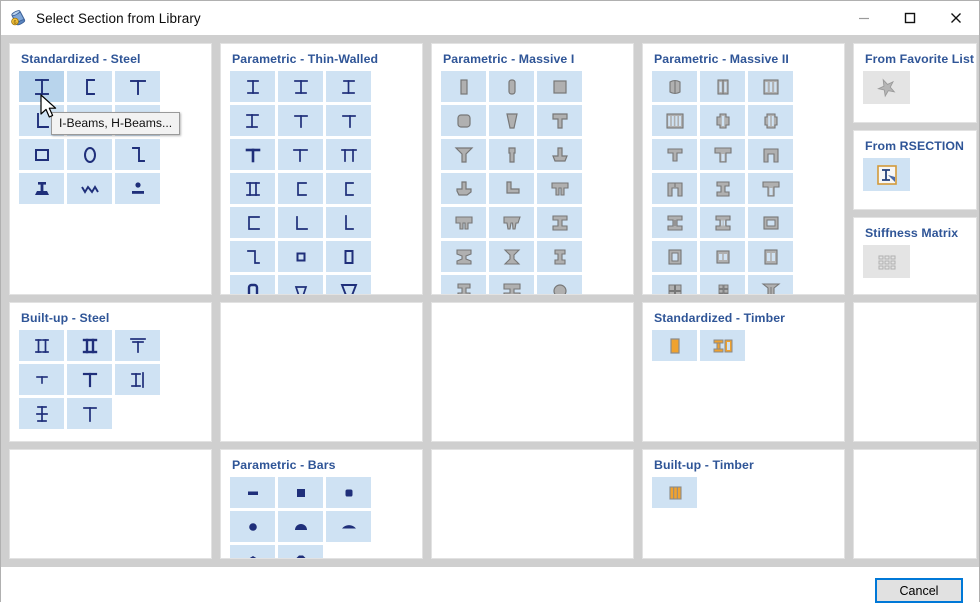 This screenshot has height=613, width=980. Describe the element at coordinates (41, 345) in the screenshot. I see `tile-double-channel` at that location.